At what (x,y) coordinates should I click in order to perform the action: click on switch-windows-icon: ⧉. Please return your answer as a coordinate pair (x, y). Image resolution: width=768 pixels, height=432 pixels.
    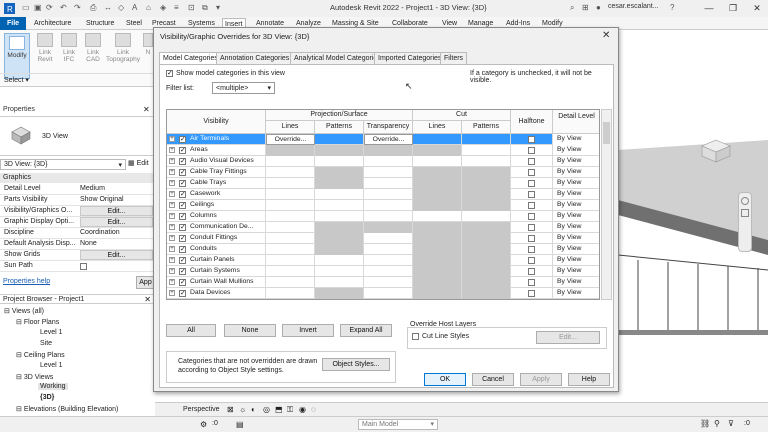
    Looking at the image, I should click on (205, 8).